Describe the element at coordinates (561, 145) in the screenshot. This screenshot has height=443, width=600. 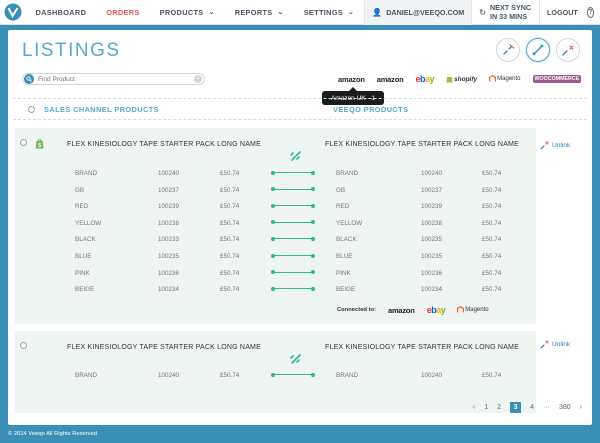
I see `unlink-label: Unlink` at that location.